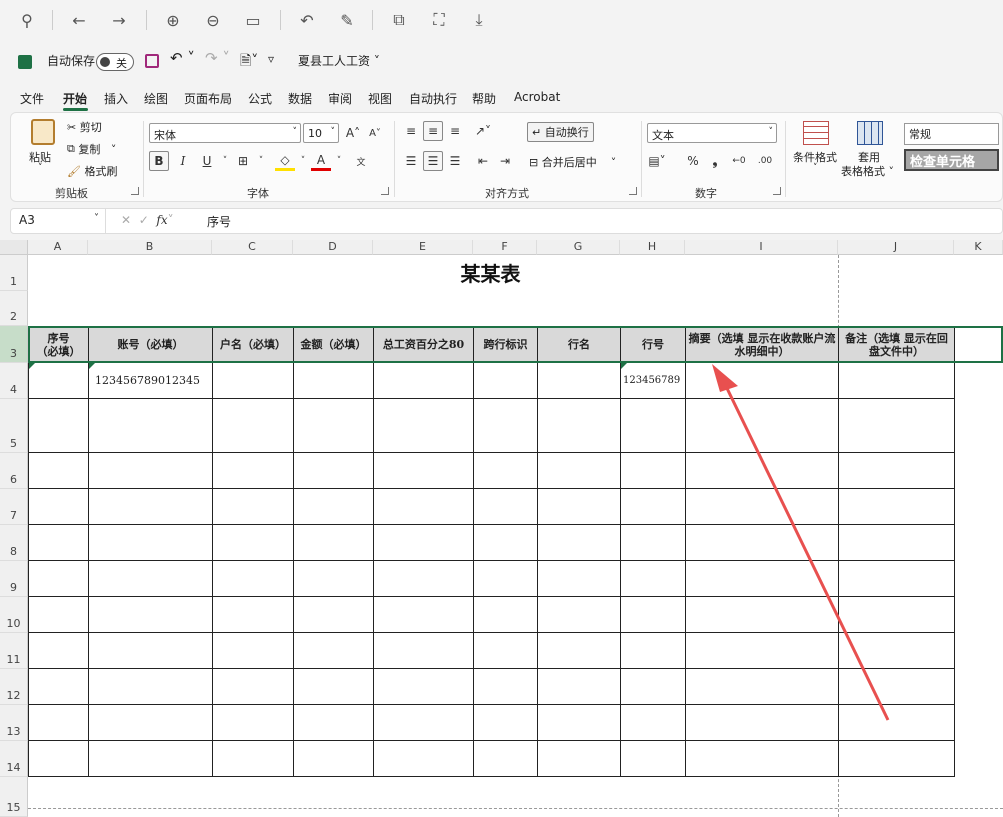  What do you see at coordinates (14, 308) in the screenshot?
I see `row-header-2: 2` at bounding box center [14, 308].